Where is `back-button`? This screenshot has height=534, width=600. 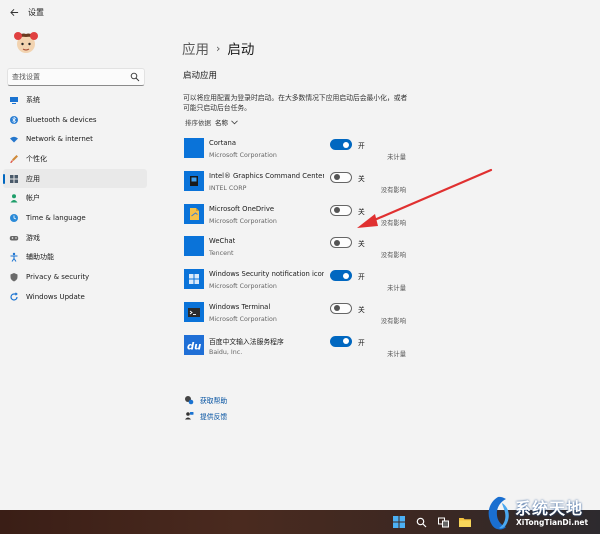
back-button is located at coordinates (14, 12).